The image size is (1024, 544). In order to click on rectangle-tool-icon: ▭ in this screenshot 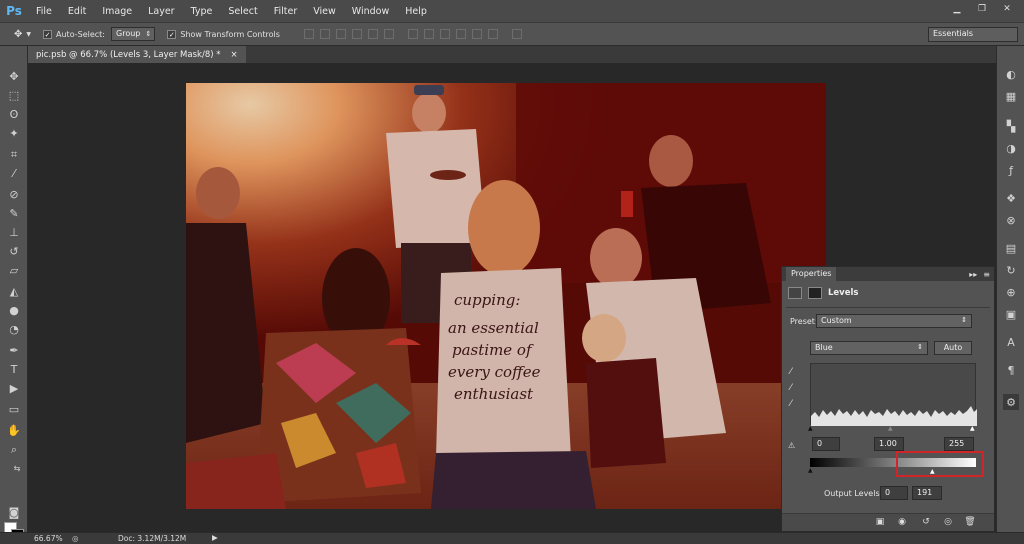, I will do `click(14, 409)`.